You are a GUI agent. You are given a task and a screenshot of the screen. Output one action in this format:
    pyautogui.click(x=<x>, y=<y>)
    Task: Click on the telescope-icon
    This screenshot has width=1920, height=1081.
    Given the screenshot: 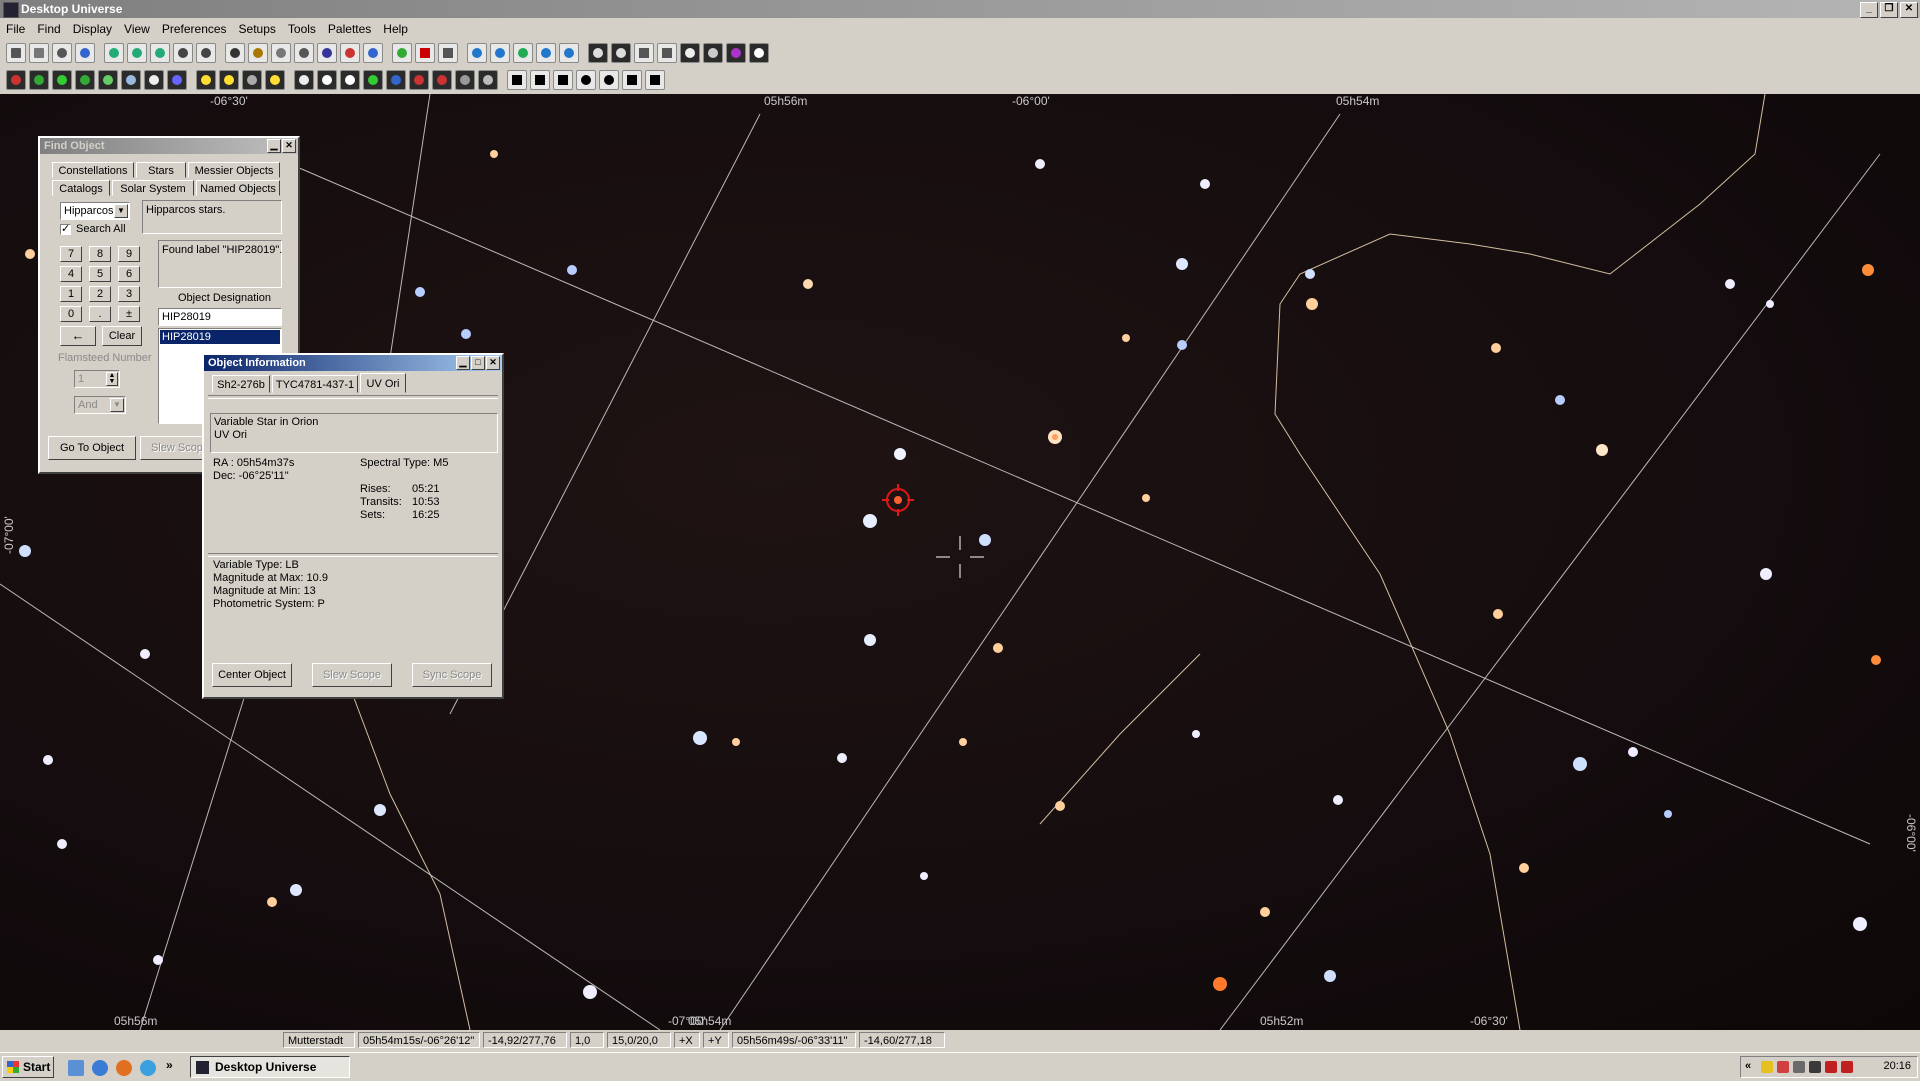 What is the action you would take?
    pyautogui.click(x=258, y=53)
    